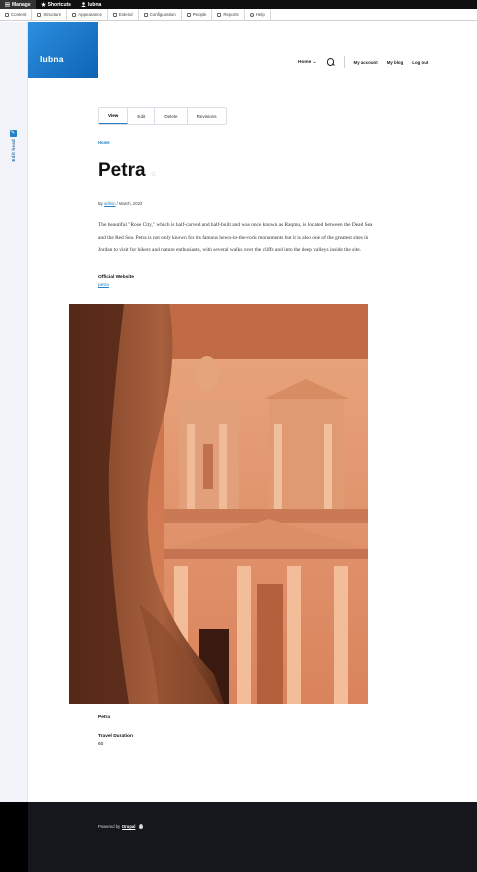 The image size is (477, 872). Describe the element at coordinates (104, 142) in the screenshot. I see `breadcrumb: Home` at that location.